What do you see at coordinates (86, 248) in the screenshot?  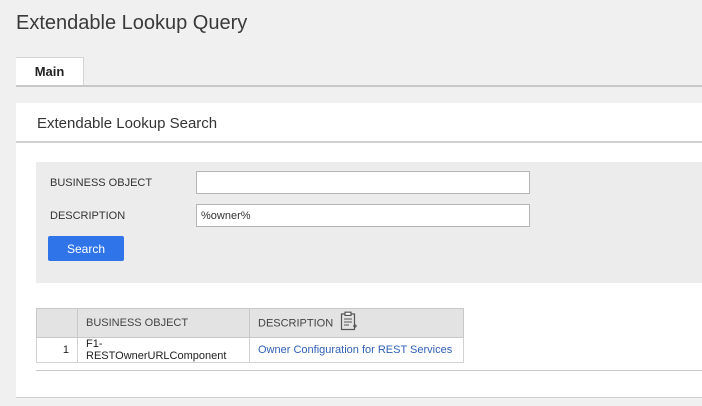 I see `search-button: Search` at bounding box center [86, 248].